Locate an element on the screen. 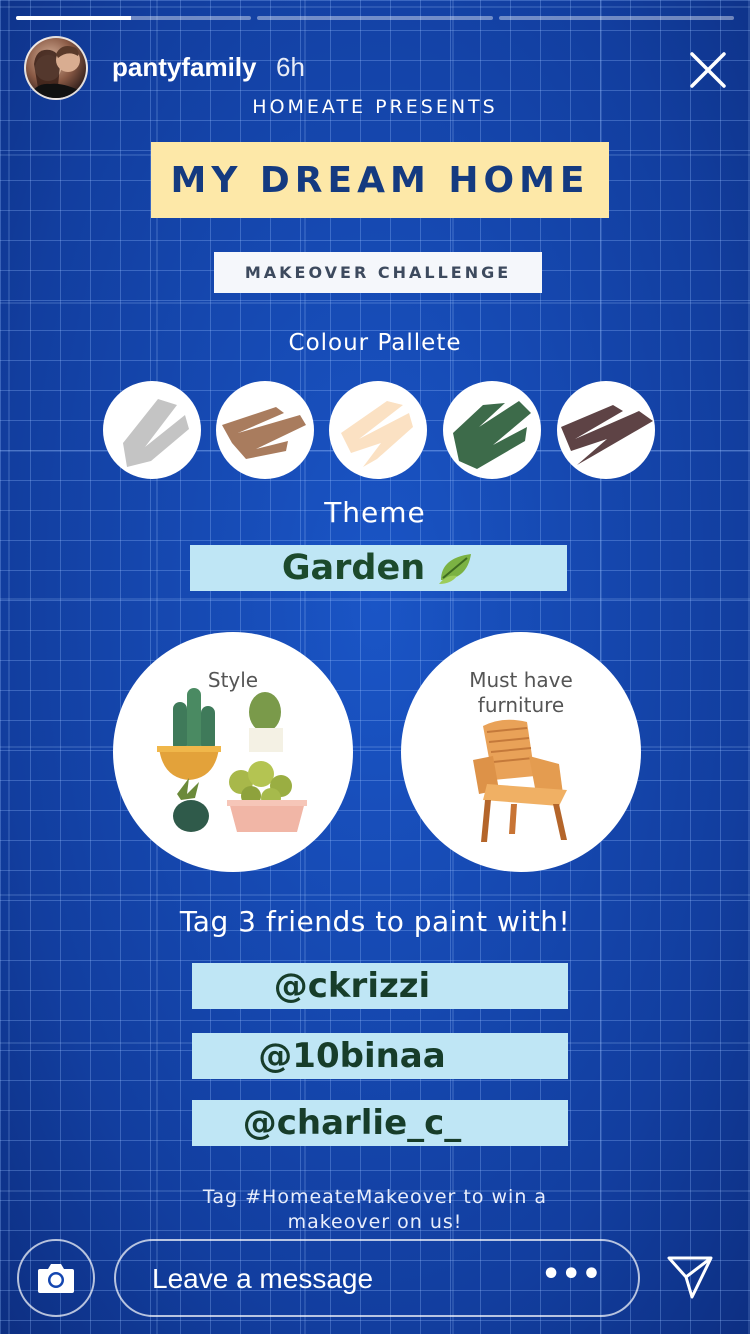  presents-text: HOMEATE PRESENTS is located at coordinates (375, 107).